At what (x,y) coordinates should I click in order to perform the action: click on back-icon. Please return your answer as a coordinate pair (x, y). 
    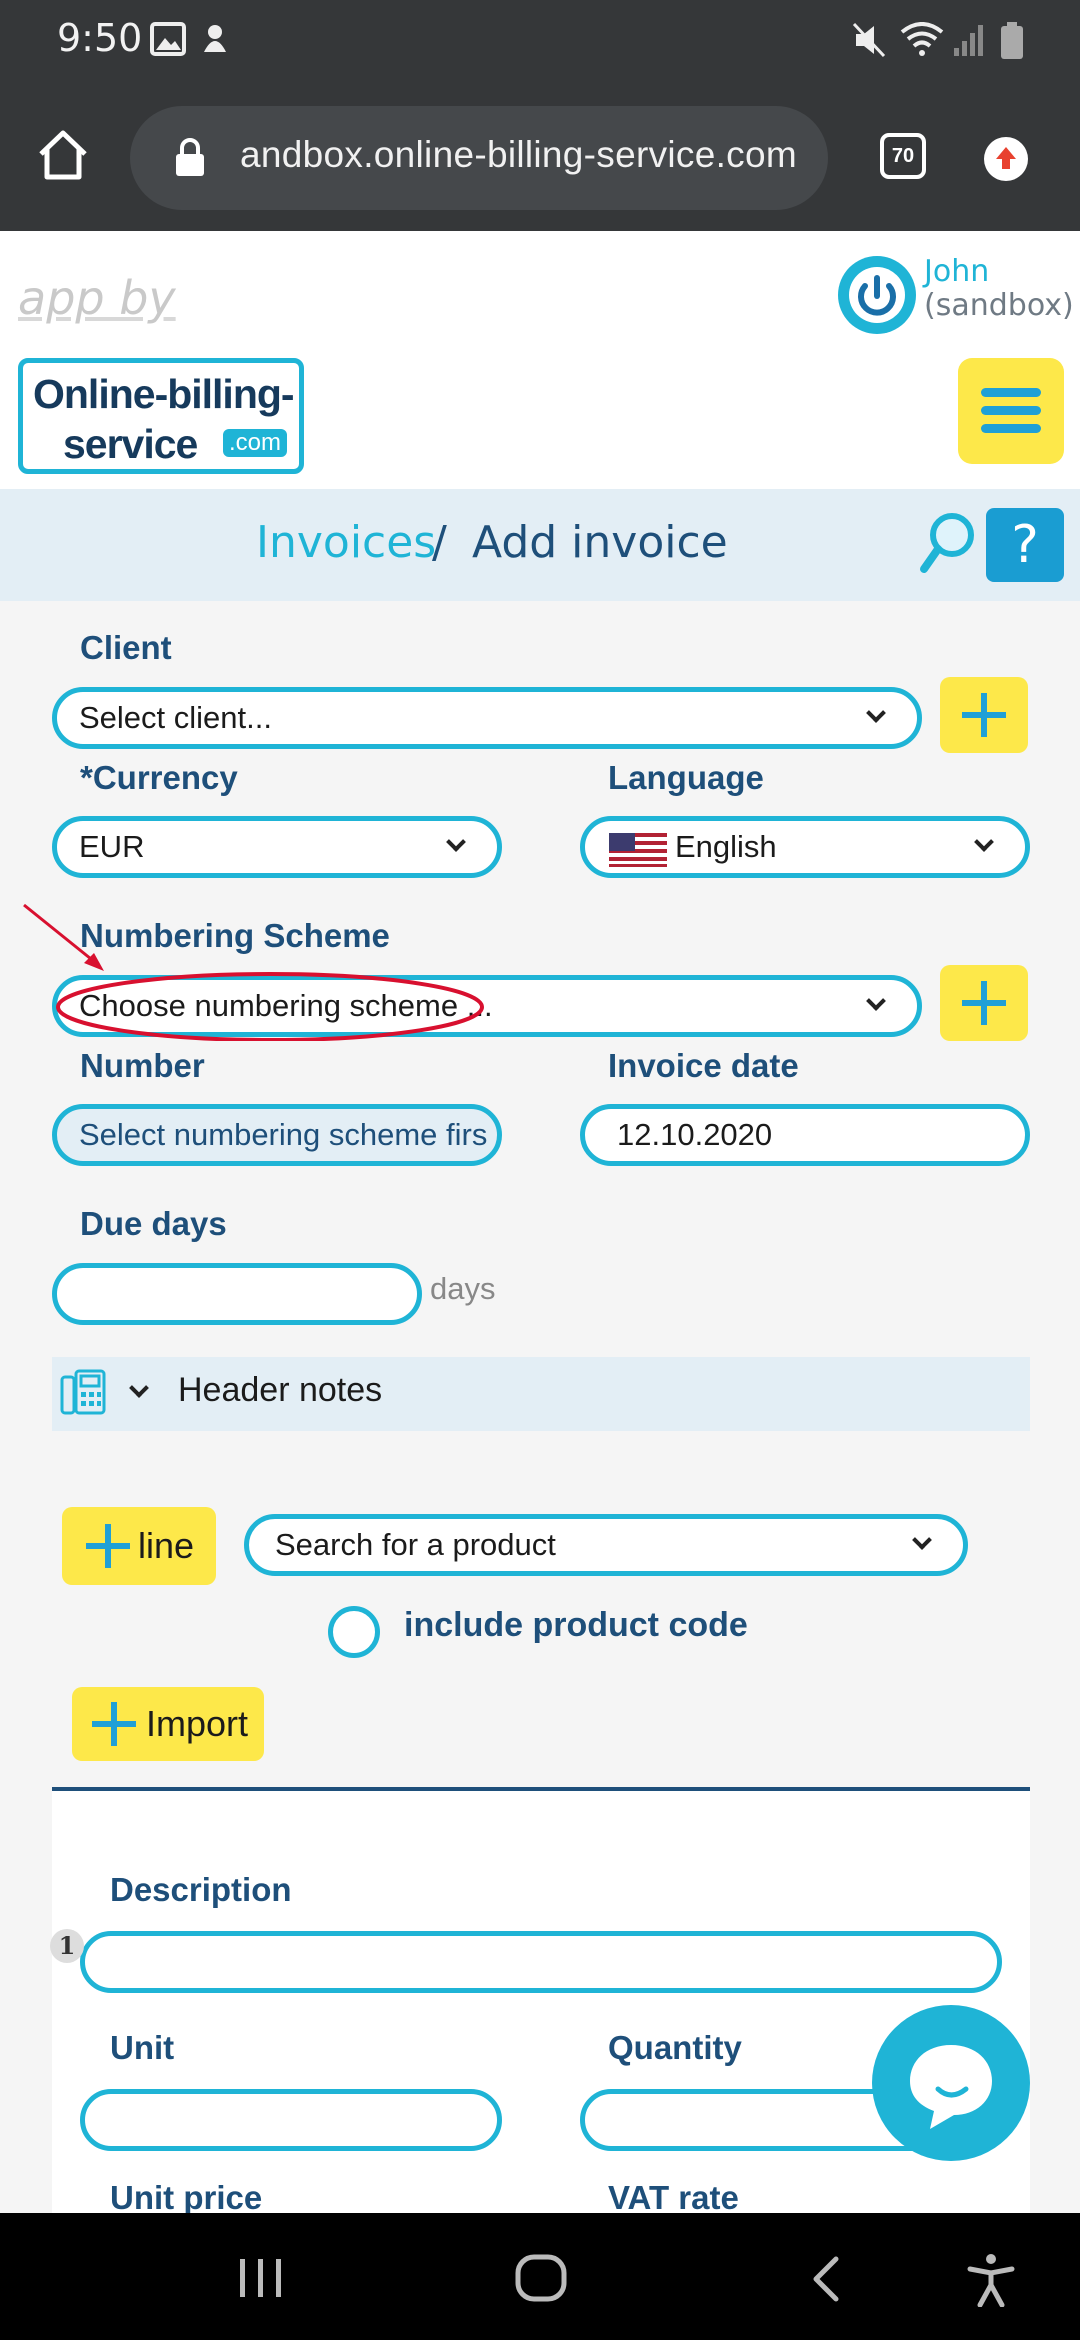
    Looking at the image, I should click on (825, 2279).